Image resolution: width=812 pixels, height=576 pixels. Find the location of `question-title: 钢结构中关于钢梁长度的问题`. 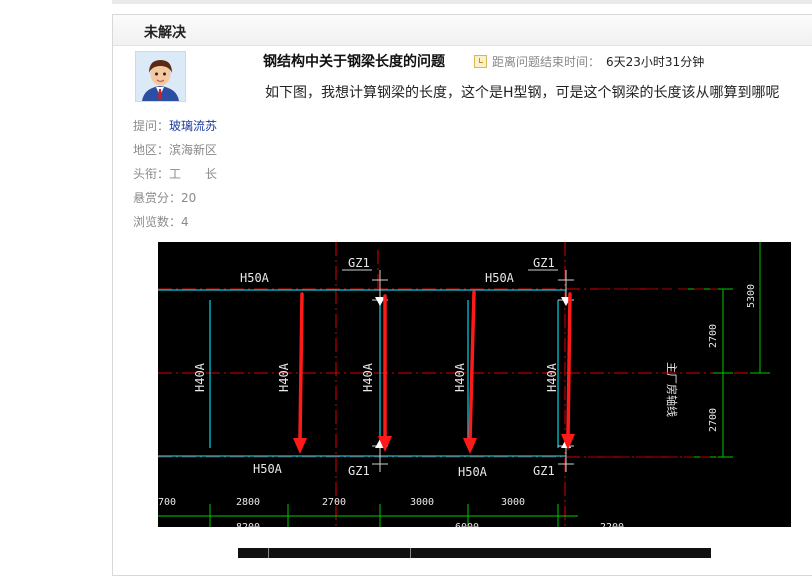

question-title: 钢结构中关于钢梁长度的问题 is located at coordinates (354, 62).